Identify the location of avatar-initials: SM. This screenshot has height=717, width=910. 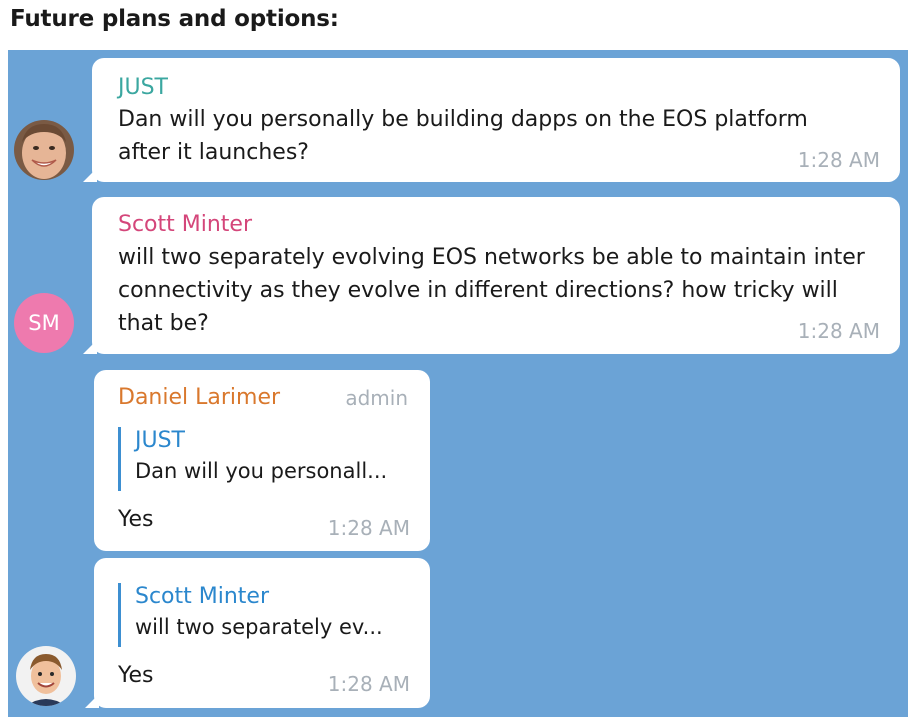
(44, 323).